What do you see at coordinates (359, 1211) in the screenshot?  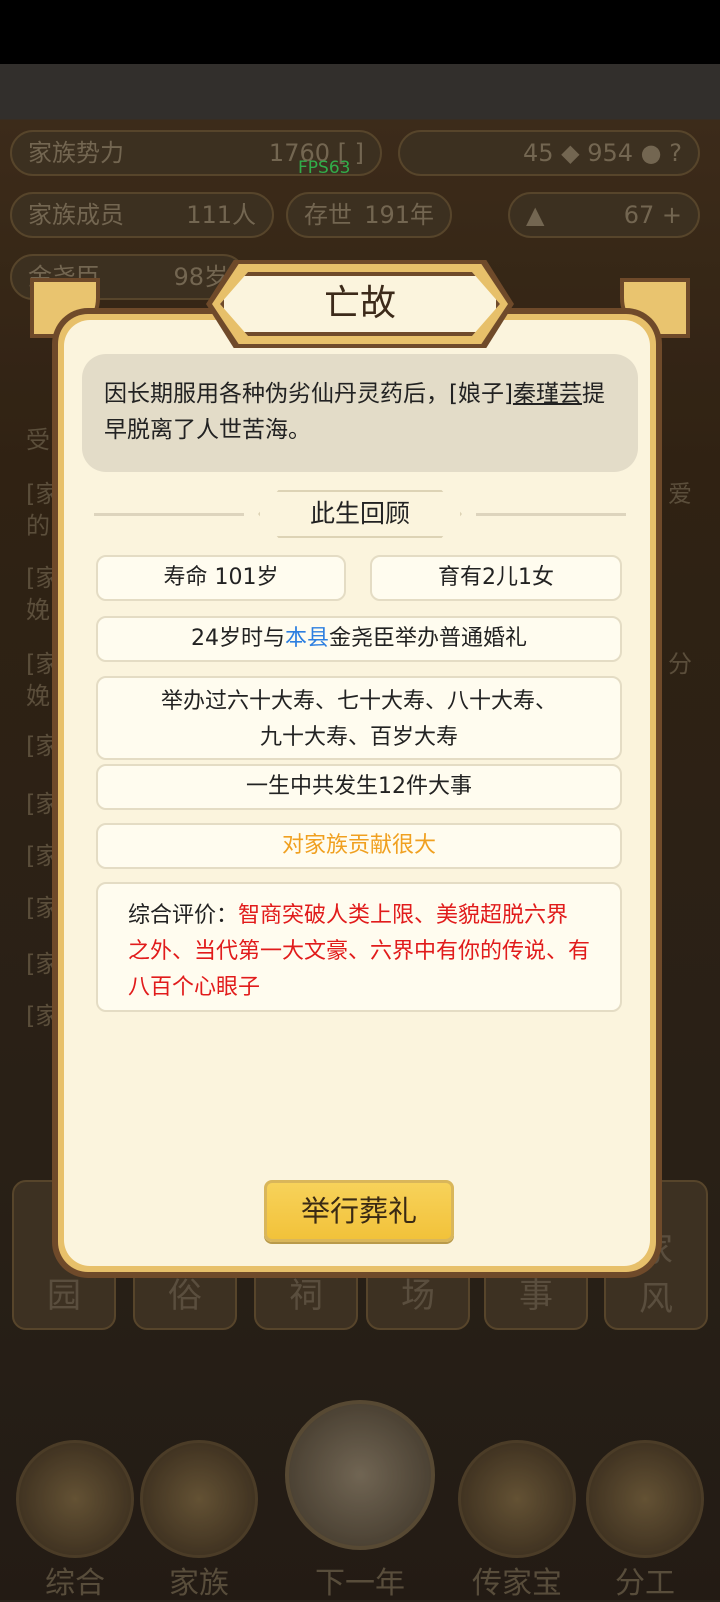 I see `hold-funeral-button: 举行葬礼` at bounding box center [359, 1211].